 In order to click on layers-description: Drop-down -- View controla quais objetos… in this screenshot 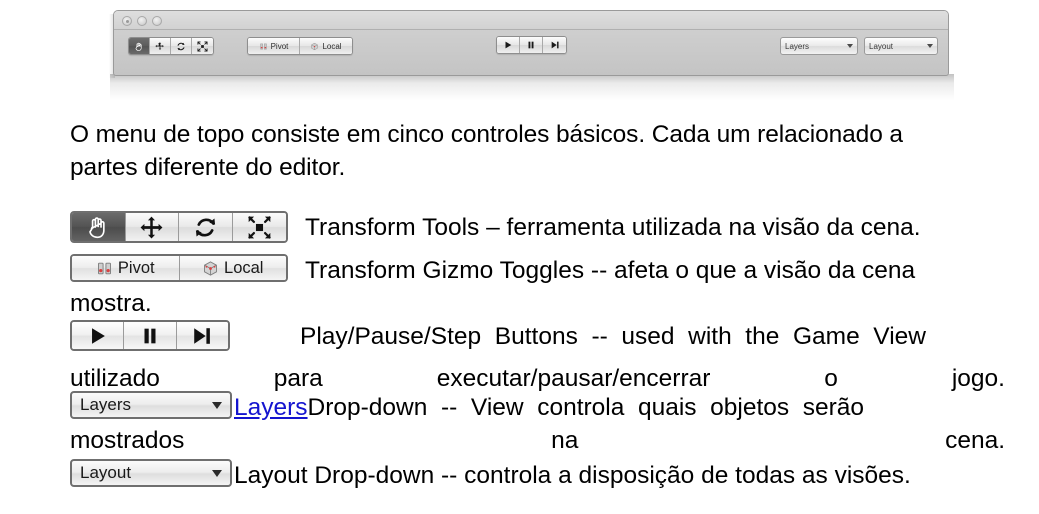, I will do `click(586, 407)`.